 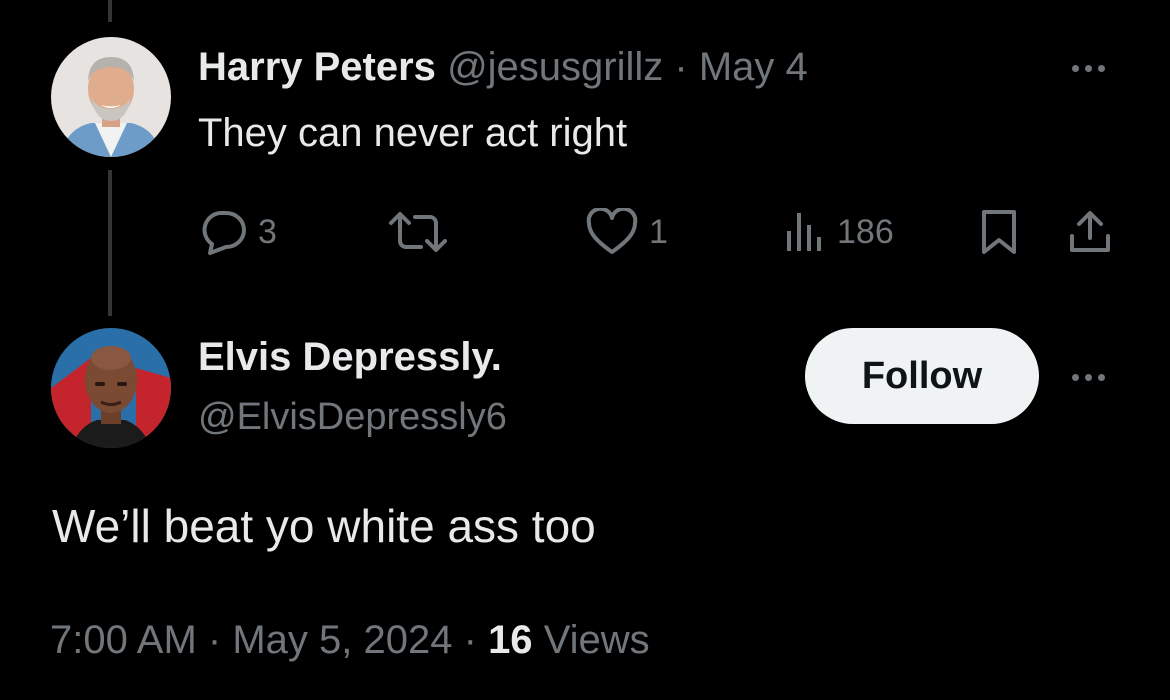 I want to click on reply-more-button, so click(x=1088, y=68).